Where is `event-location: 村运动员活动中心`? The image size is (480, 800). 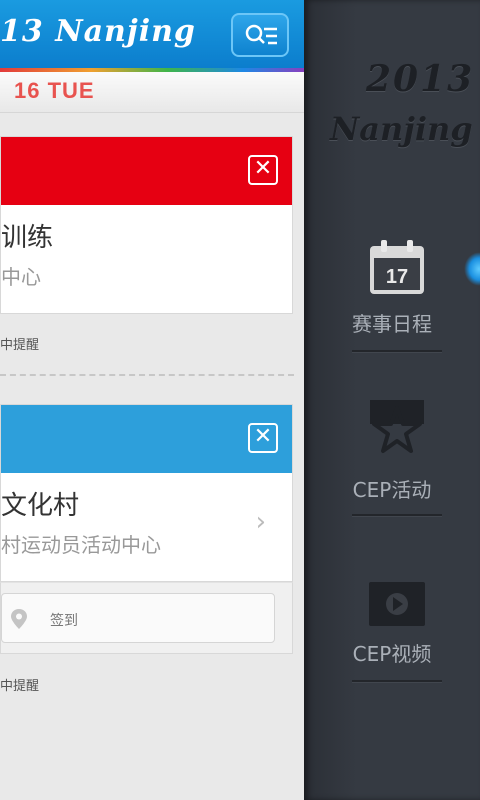 event-location: 村运动员活动中心 is located at coordinates (81, 545).